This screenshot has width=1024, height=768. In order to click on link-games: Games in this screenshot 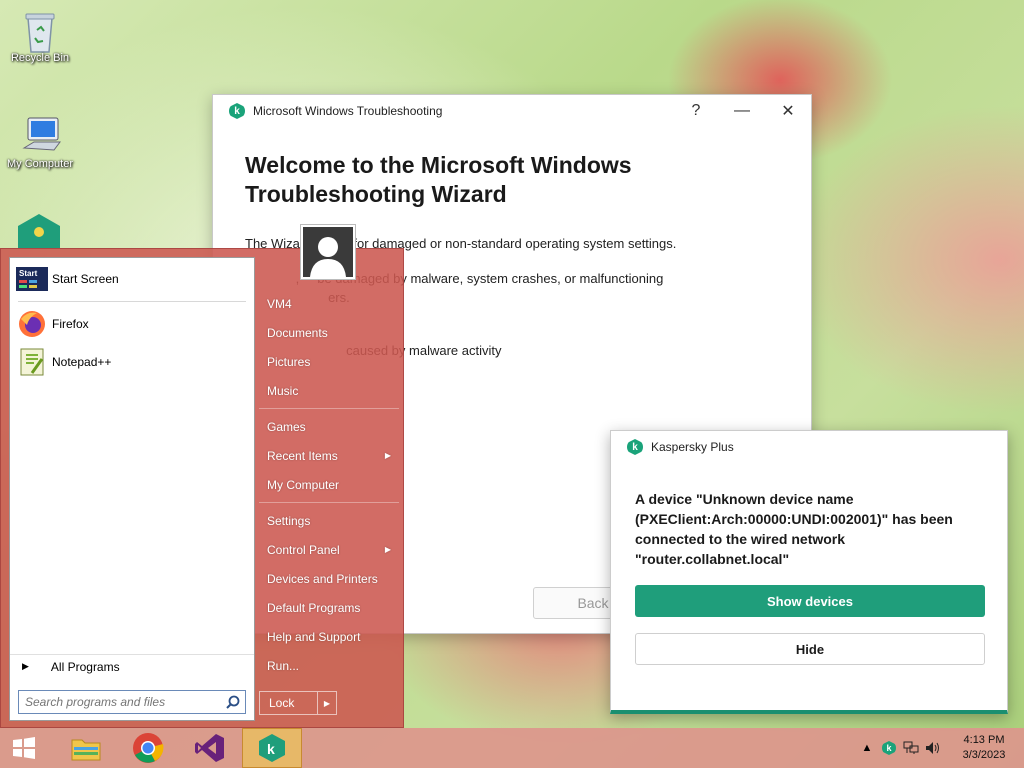, I will do `click(329, 426)`.